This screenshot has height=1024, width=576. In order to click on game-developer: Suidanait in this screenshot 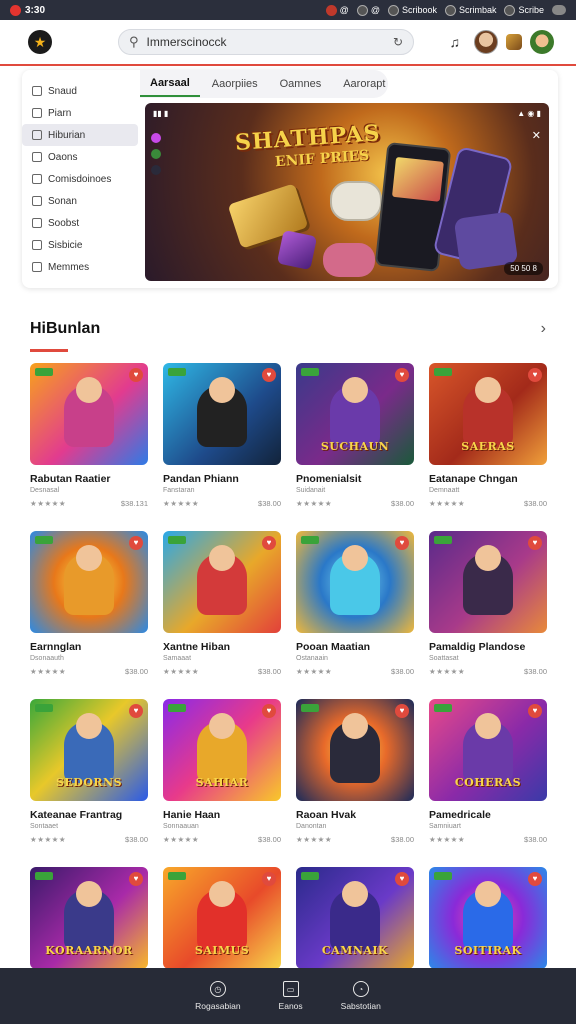, I will do `click(311, 490)`.